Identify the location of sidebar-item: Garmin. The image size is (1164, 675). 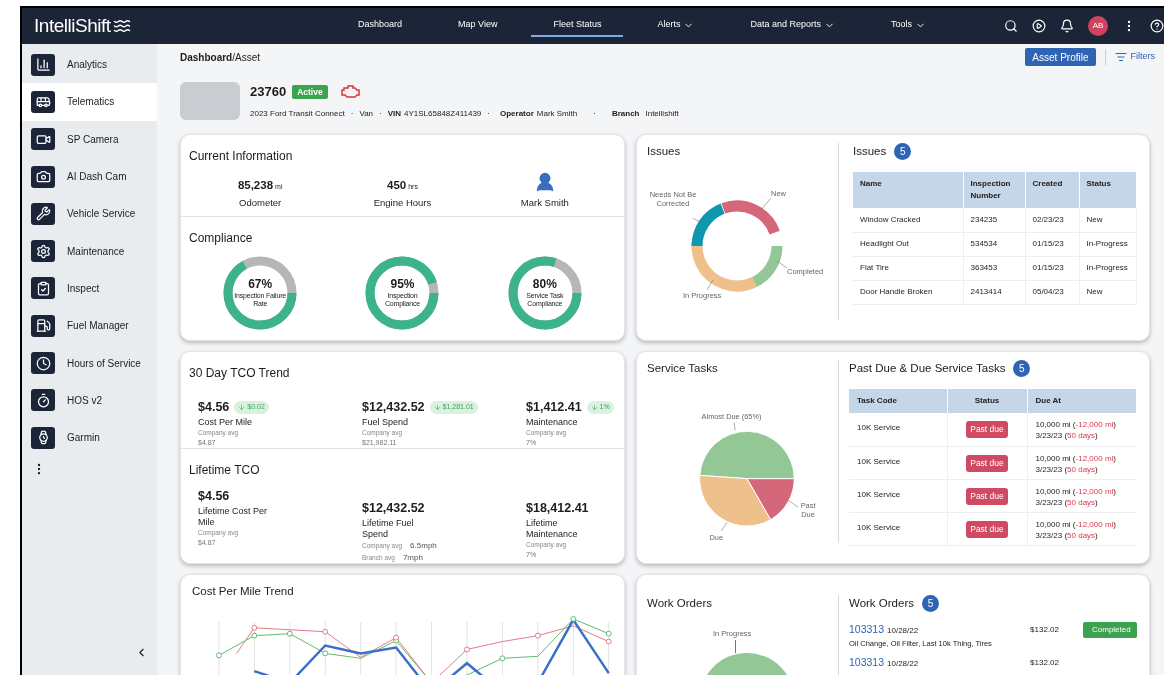
(89, 437).